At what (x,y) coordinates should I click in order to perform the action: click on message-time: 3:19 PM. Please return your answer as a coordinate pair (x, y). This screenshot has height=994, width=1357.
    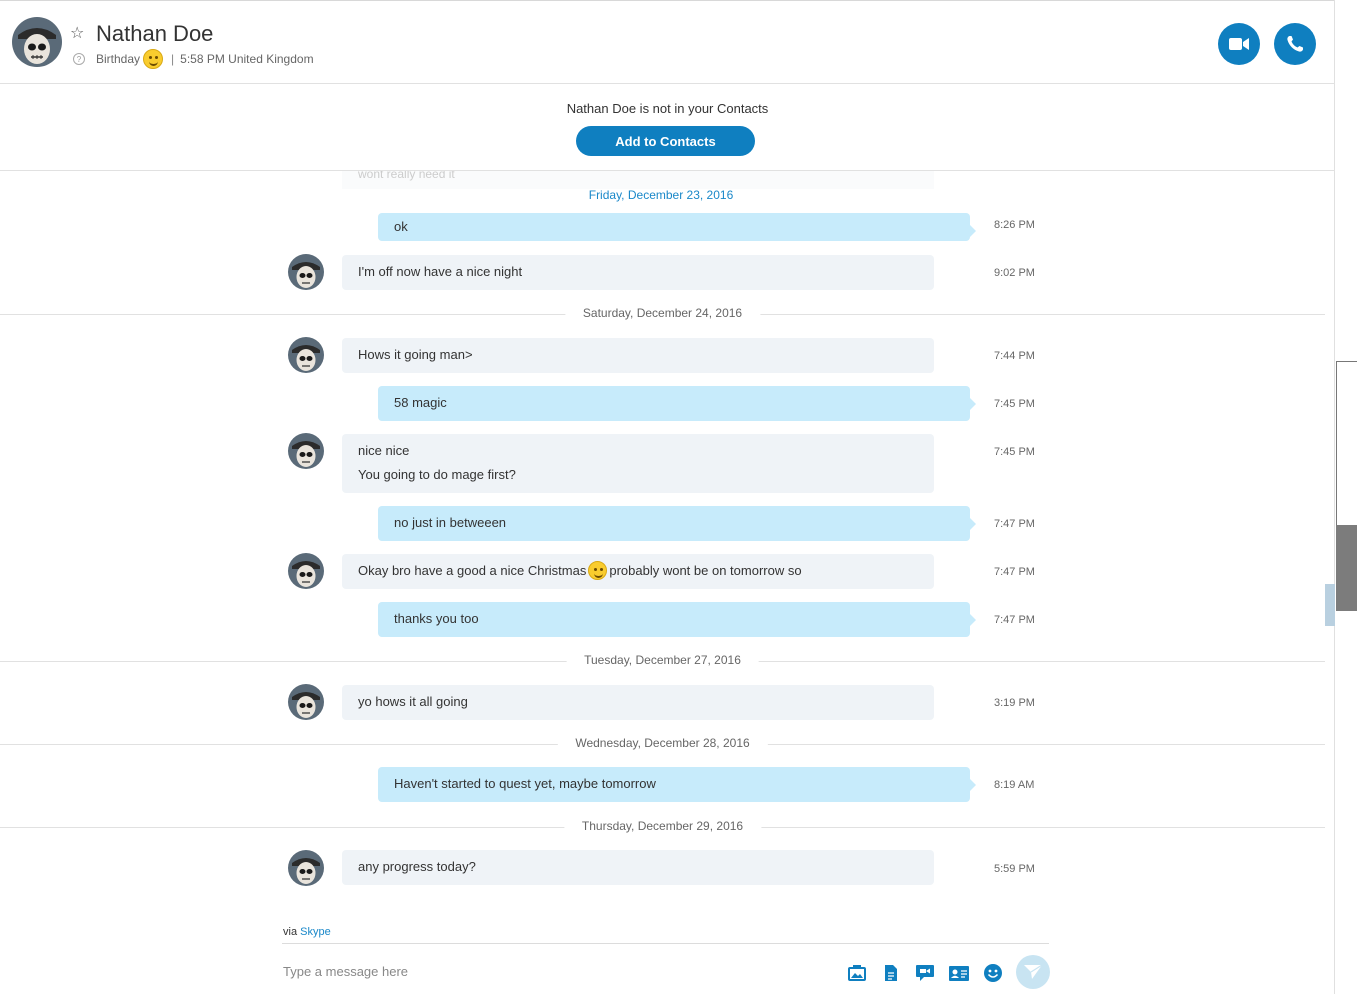
    Looking at the image, I should click on (1014, 703).